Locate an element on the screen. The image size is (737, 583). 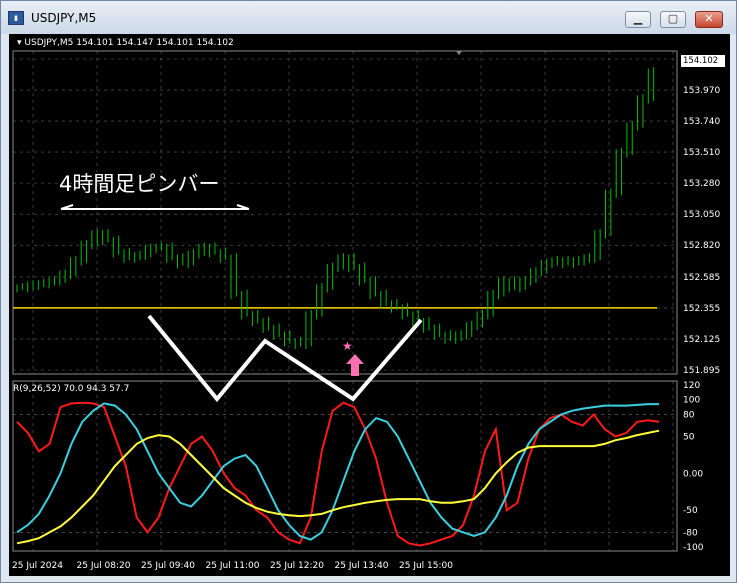
indicator-tick-label: -50 is located at coordinates (690, 511).